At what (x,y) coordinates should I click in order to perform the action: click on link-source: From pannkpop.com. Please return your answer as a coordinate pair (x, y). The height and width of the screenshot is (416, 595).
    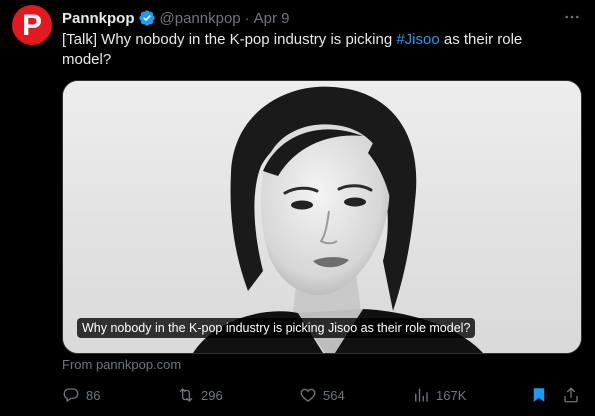
    Looking at the image, I should click on (121, 364).